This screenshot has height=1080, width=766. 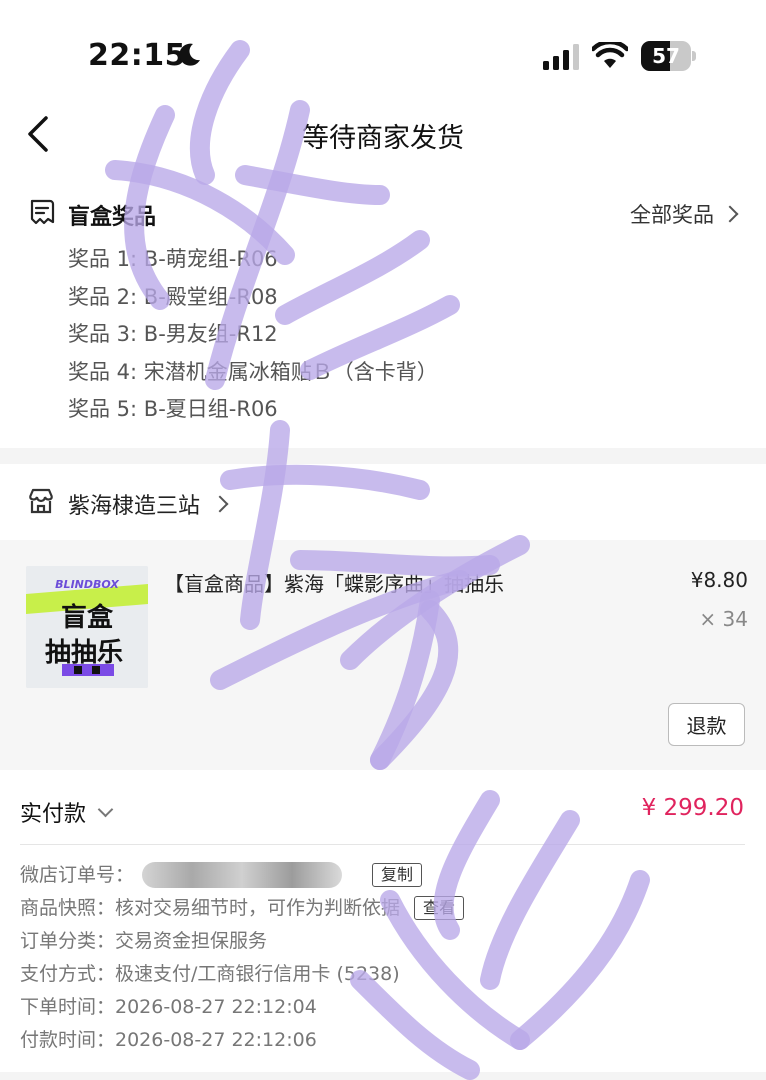 What do you see at coordinates (41, 501) in the screenshot?
I see `shop-icon` at bounding box center [41, 501].